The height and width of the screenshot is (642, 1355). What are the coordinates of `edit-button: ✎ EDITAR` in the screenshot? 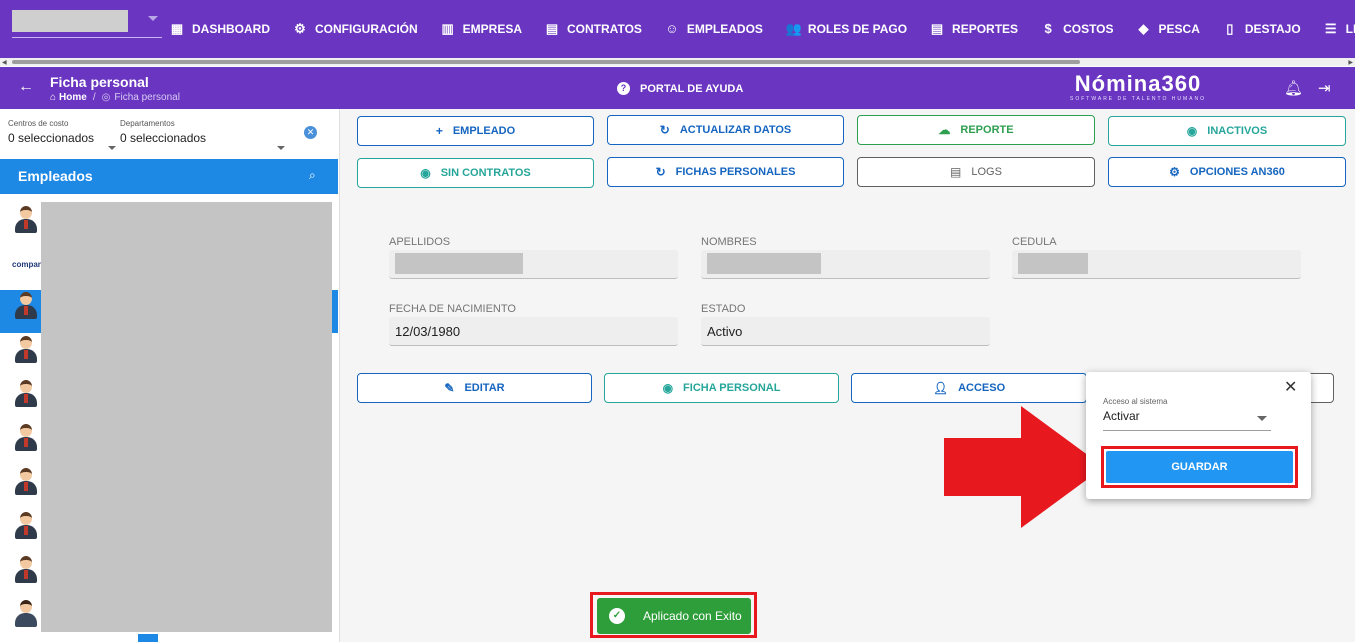 It's located at (474, 388).